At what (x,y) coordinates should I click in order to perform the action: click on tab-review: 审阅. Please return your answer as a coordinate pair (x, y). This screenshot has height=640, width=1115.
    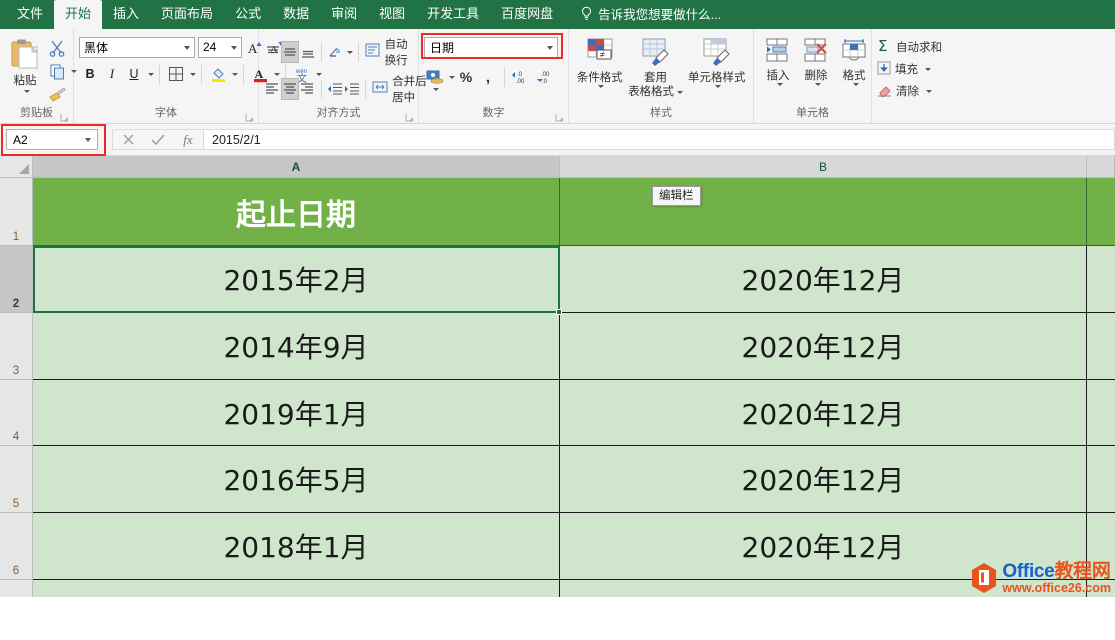
    Looking at the image, I should click on (344, 14).